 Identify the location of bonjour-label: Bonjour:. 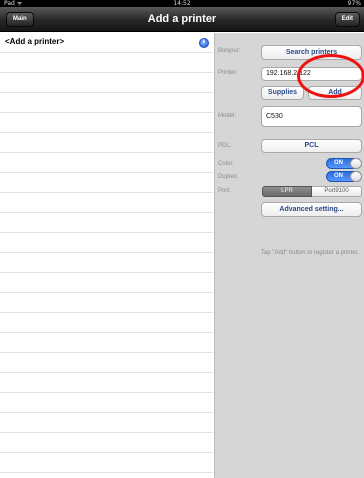
(229, 51).